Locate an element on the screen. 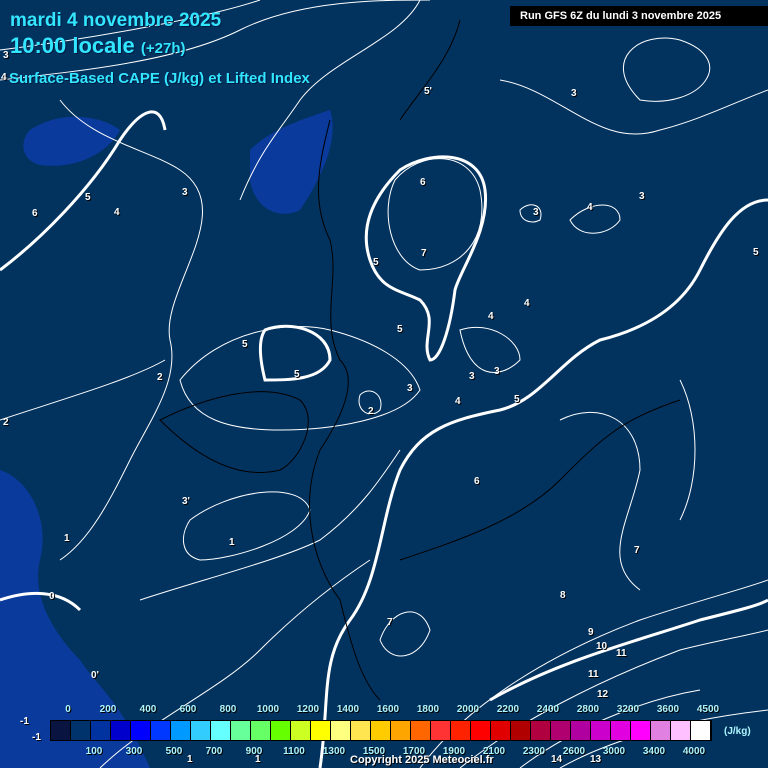 This screenshot has width=768, height=768. contour-label: 13 is located at coordinates (596, 759).